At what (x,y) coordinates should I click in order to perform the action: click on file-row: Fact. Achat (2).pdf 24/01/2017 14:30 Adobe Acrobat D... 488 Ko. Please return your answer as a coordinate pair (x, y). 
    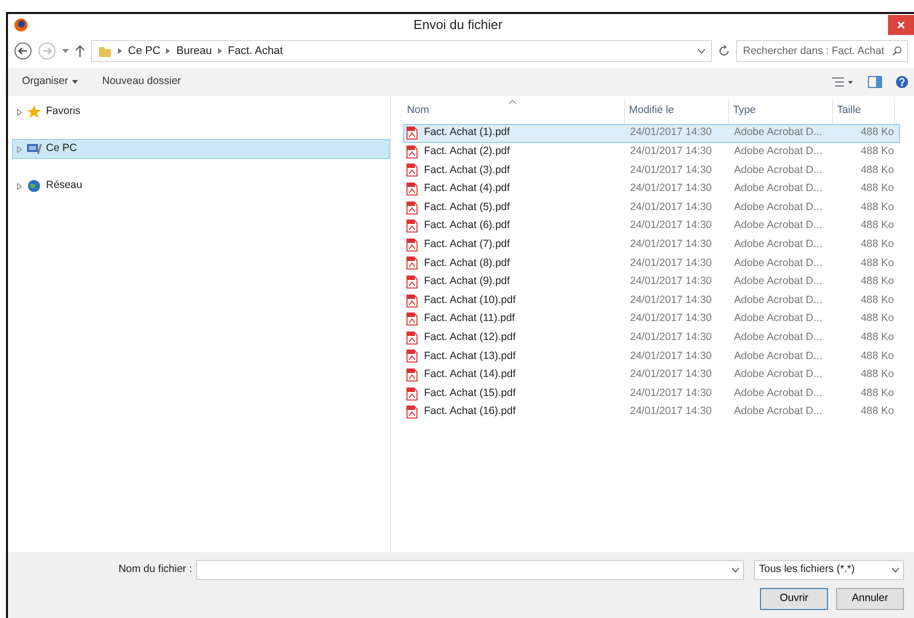
    Looking at the image, I should click on (651, 152).